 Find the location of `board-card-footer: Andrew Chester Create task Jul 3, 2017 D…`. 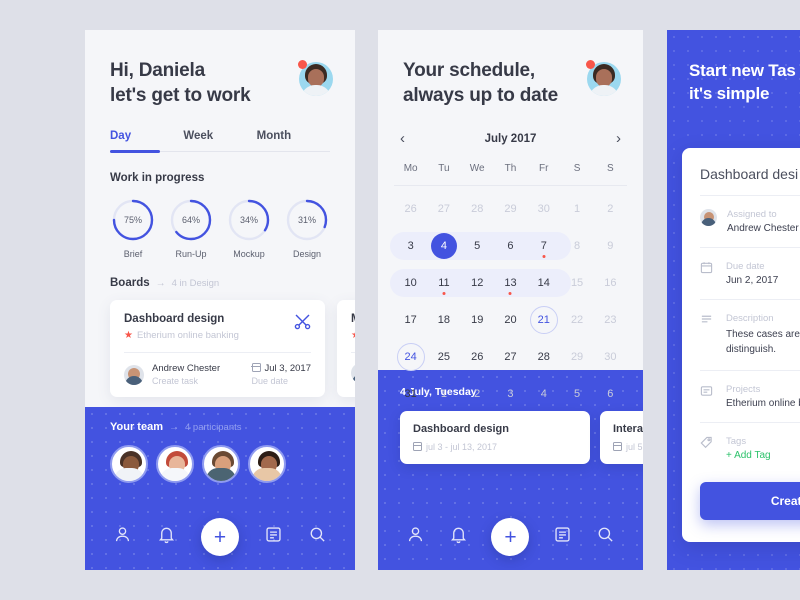

board-card-footer: Andrew Chester Create task Jul 3, 2017 D… is located at coordinates (217, 374).